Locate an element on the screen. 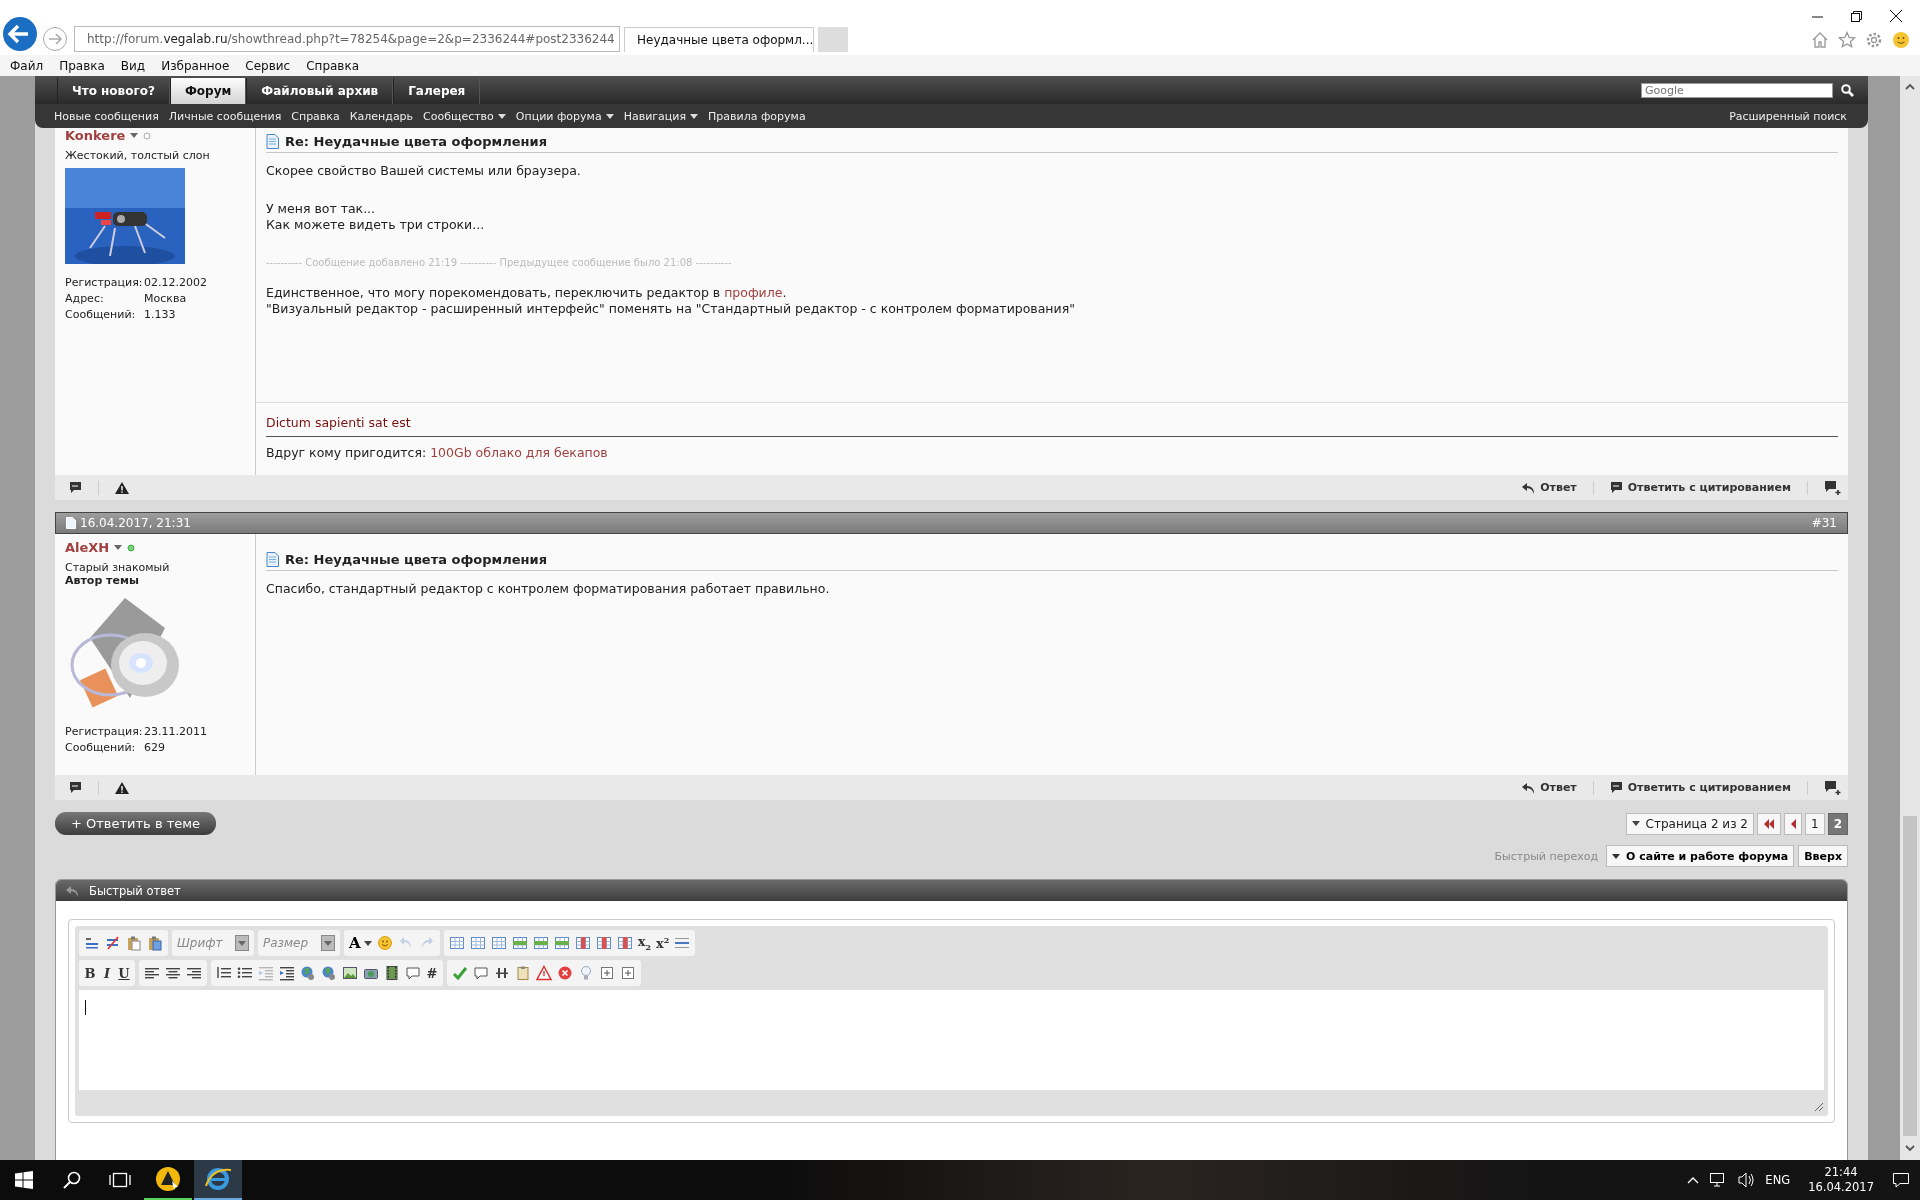 The height and width of the screenshot is (1200, 1920). align-right-icon is located at coordinates (194, 973).